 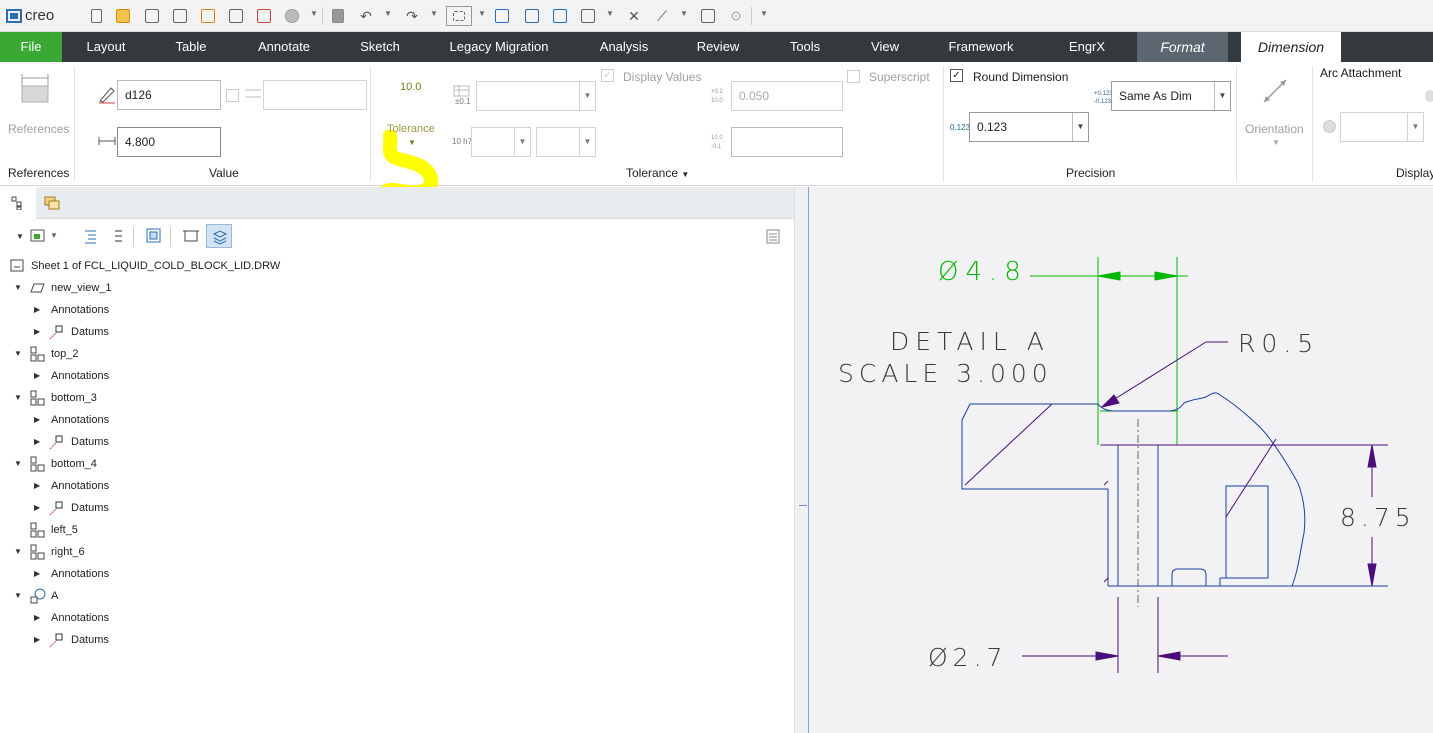 I want to click on regenerate-icon, so click(x=208, y=16).